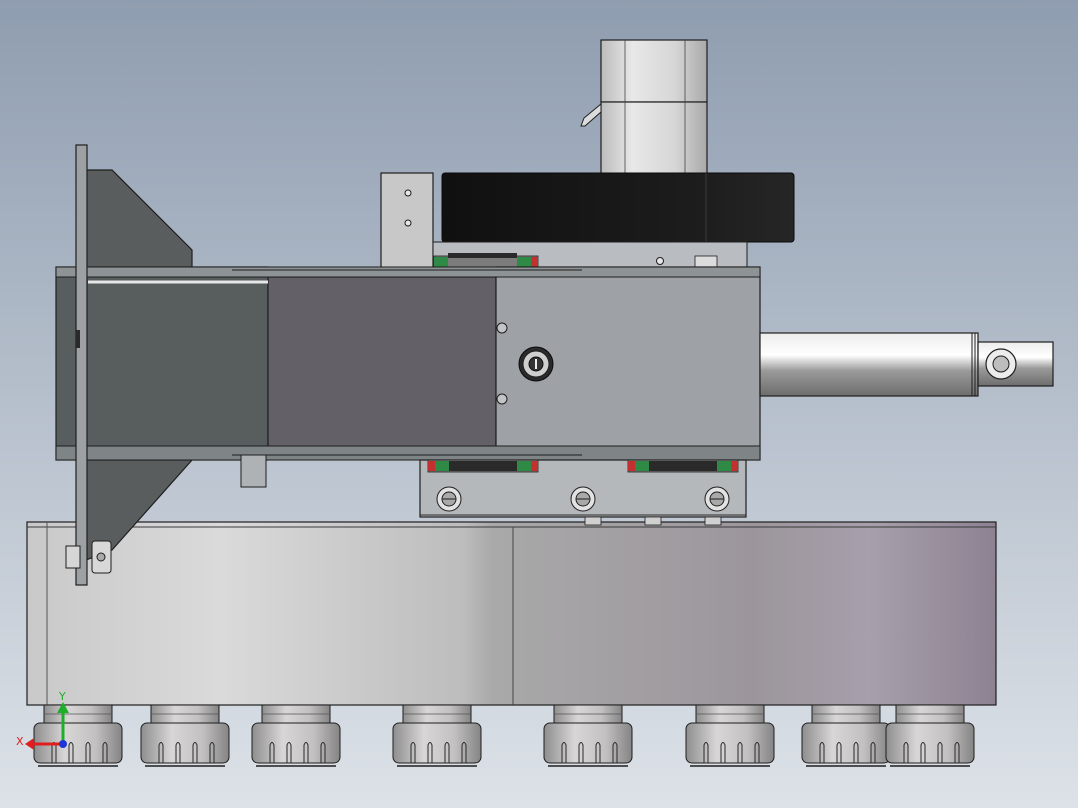  Describe the element at coordinates (20, 741) in the screenshot. I see `x-axis-label: X` at that location.